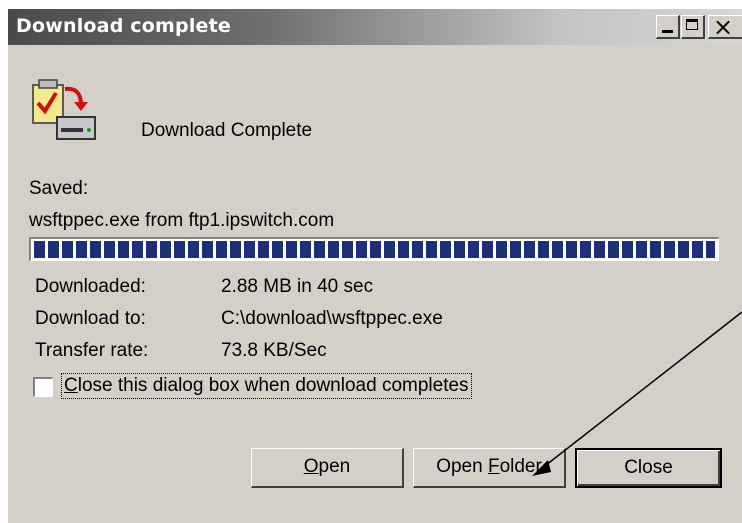  Describe the element at coordinates (520, 466) in the screenshot. I see `open-folder-text-end: older` at that location.